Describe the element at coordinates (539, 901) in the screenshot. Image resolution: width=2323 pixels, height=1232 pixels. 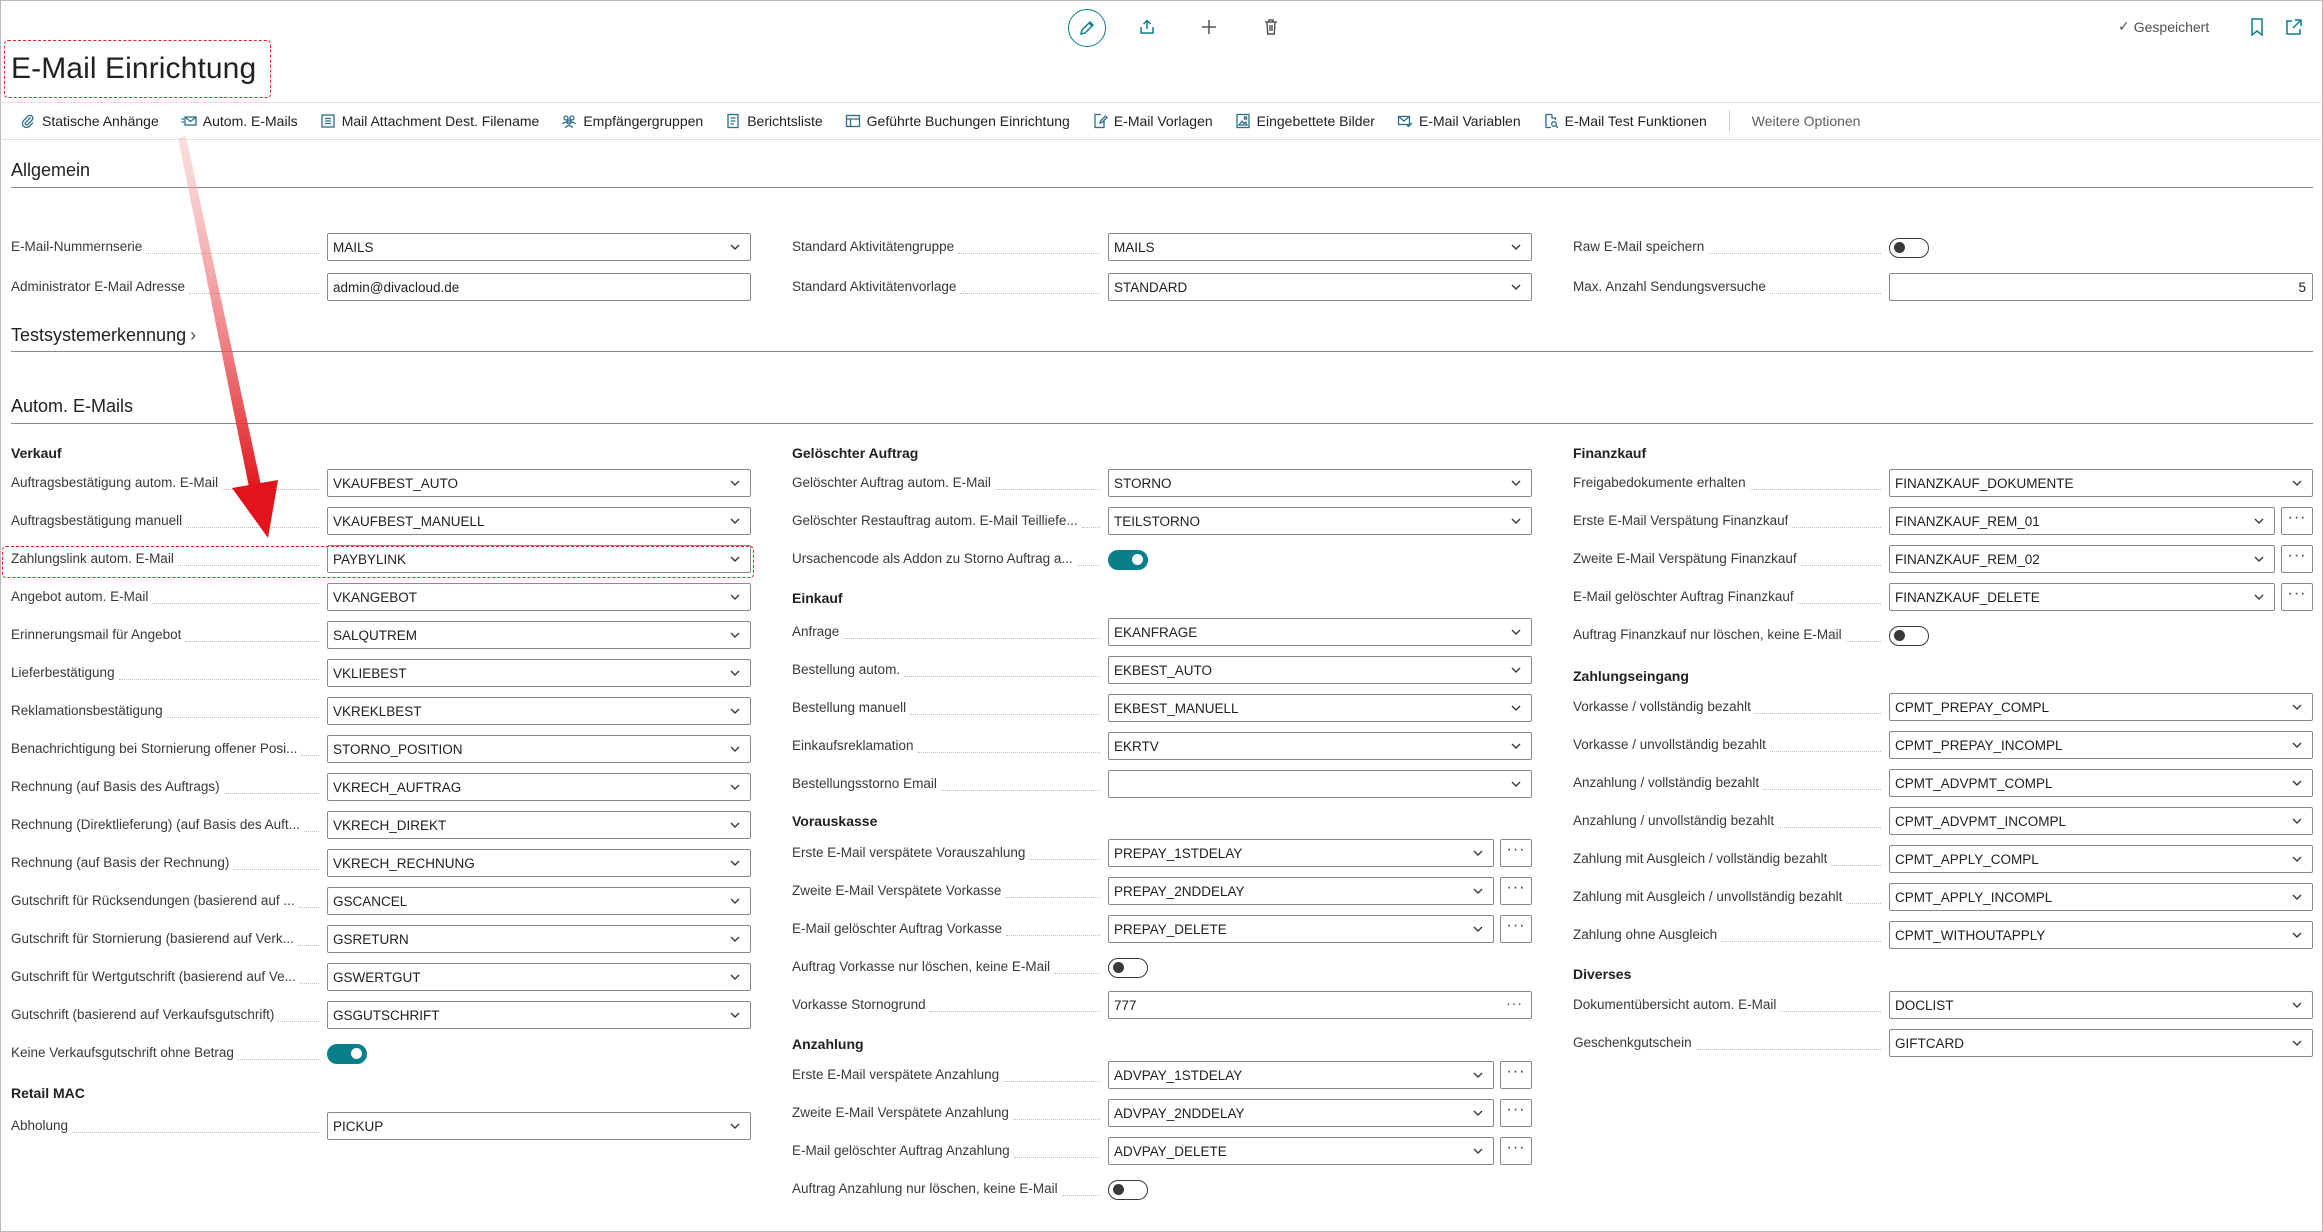
I see `dropdown-field: GSCANCEL` at that location.